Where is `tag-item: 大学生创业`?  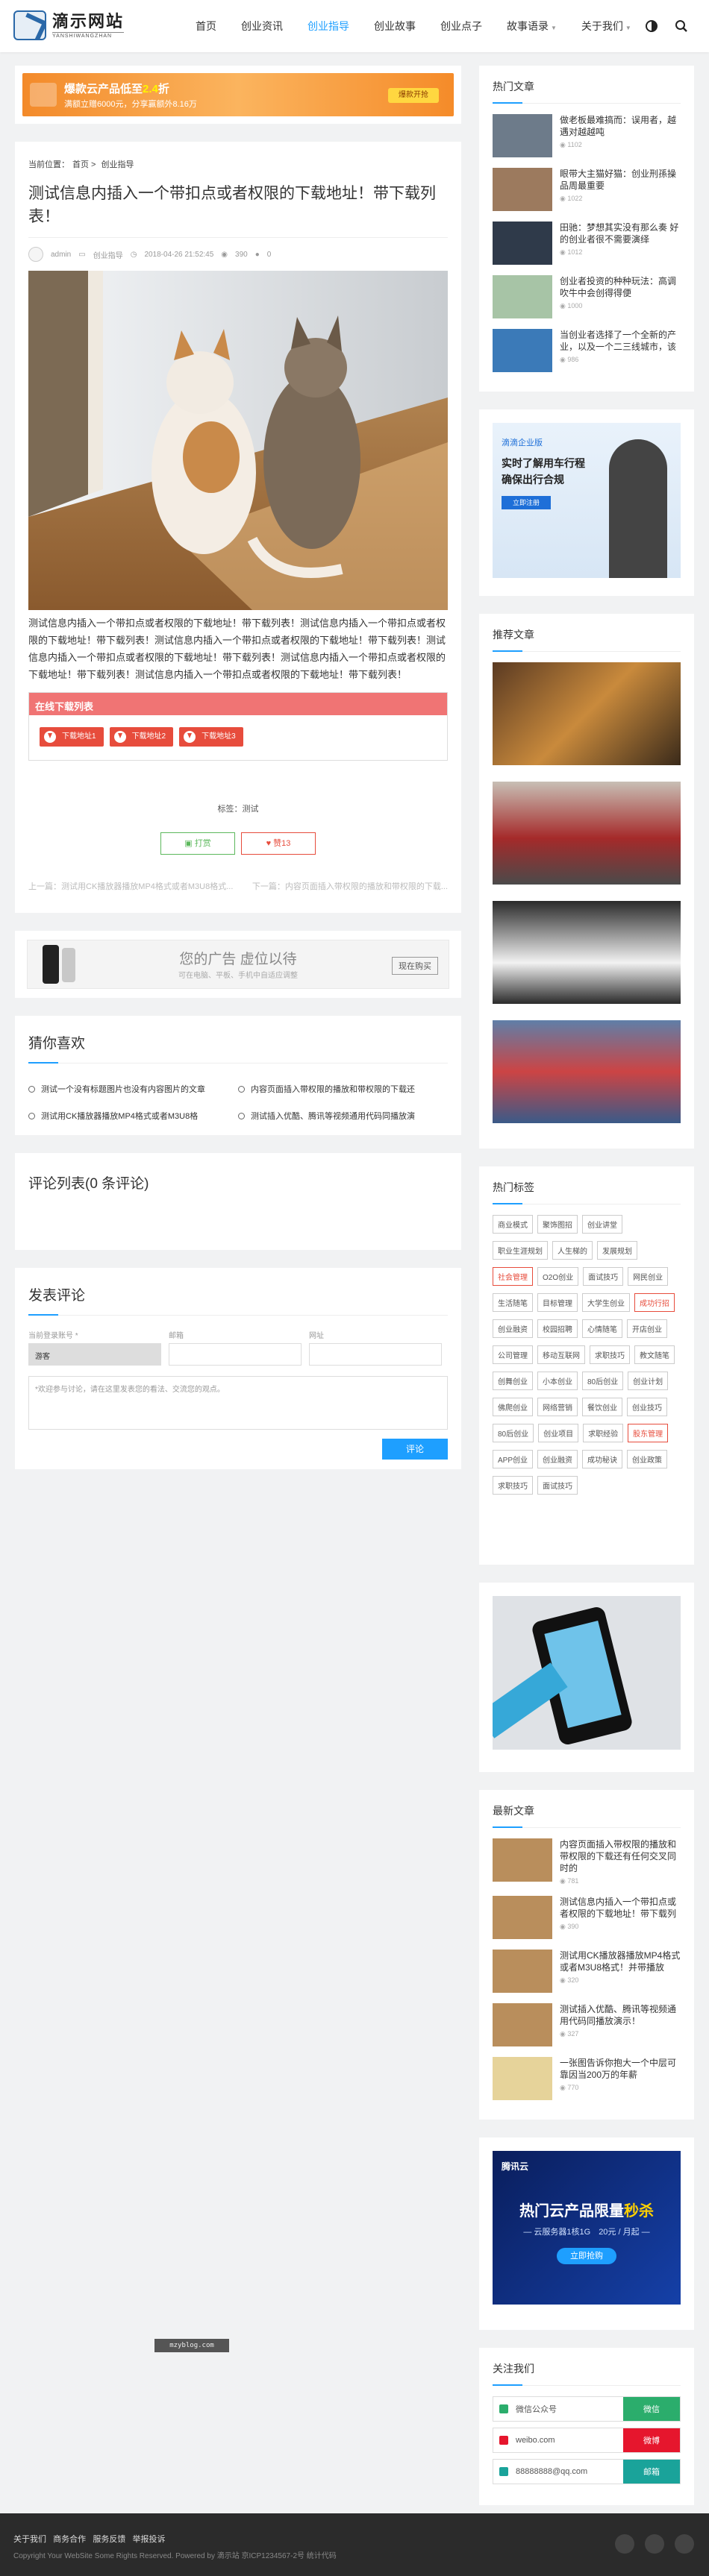
tag-item: 大学生创业 is located at coordinates (606, 1303).